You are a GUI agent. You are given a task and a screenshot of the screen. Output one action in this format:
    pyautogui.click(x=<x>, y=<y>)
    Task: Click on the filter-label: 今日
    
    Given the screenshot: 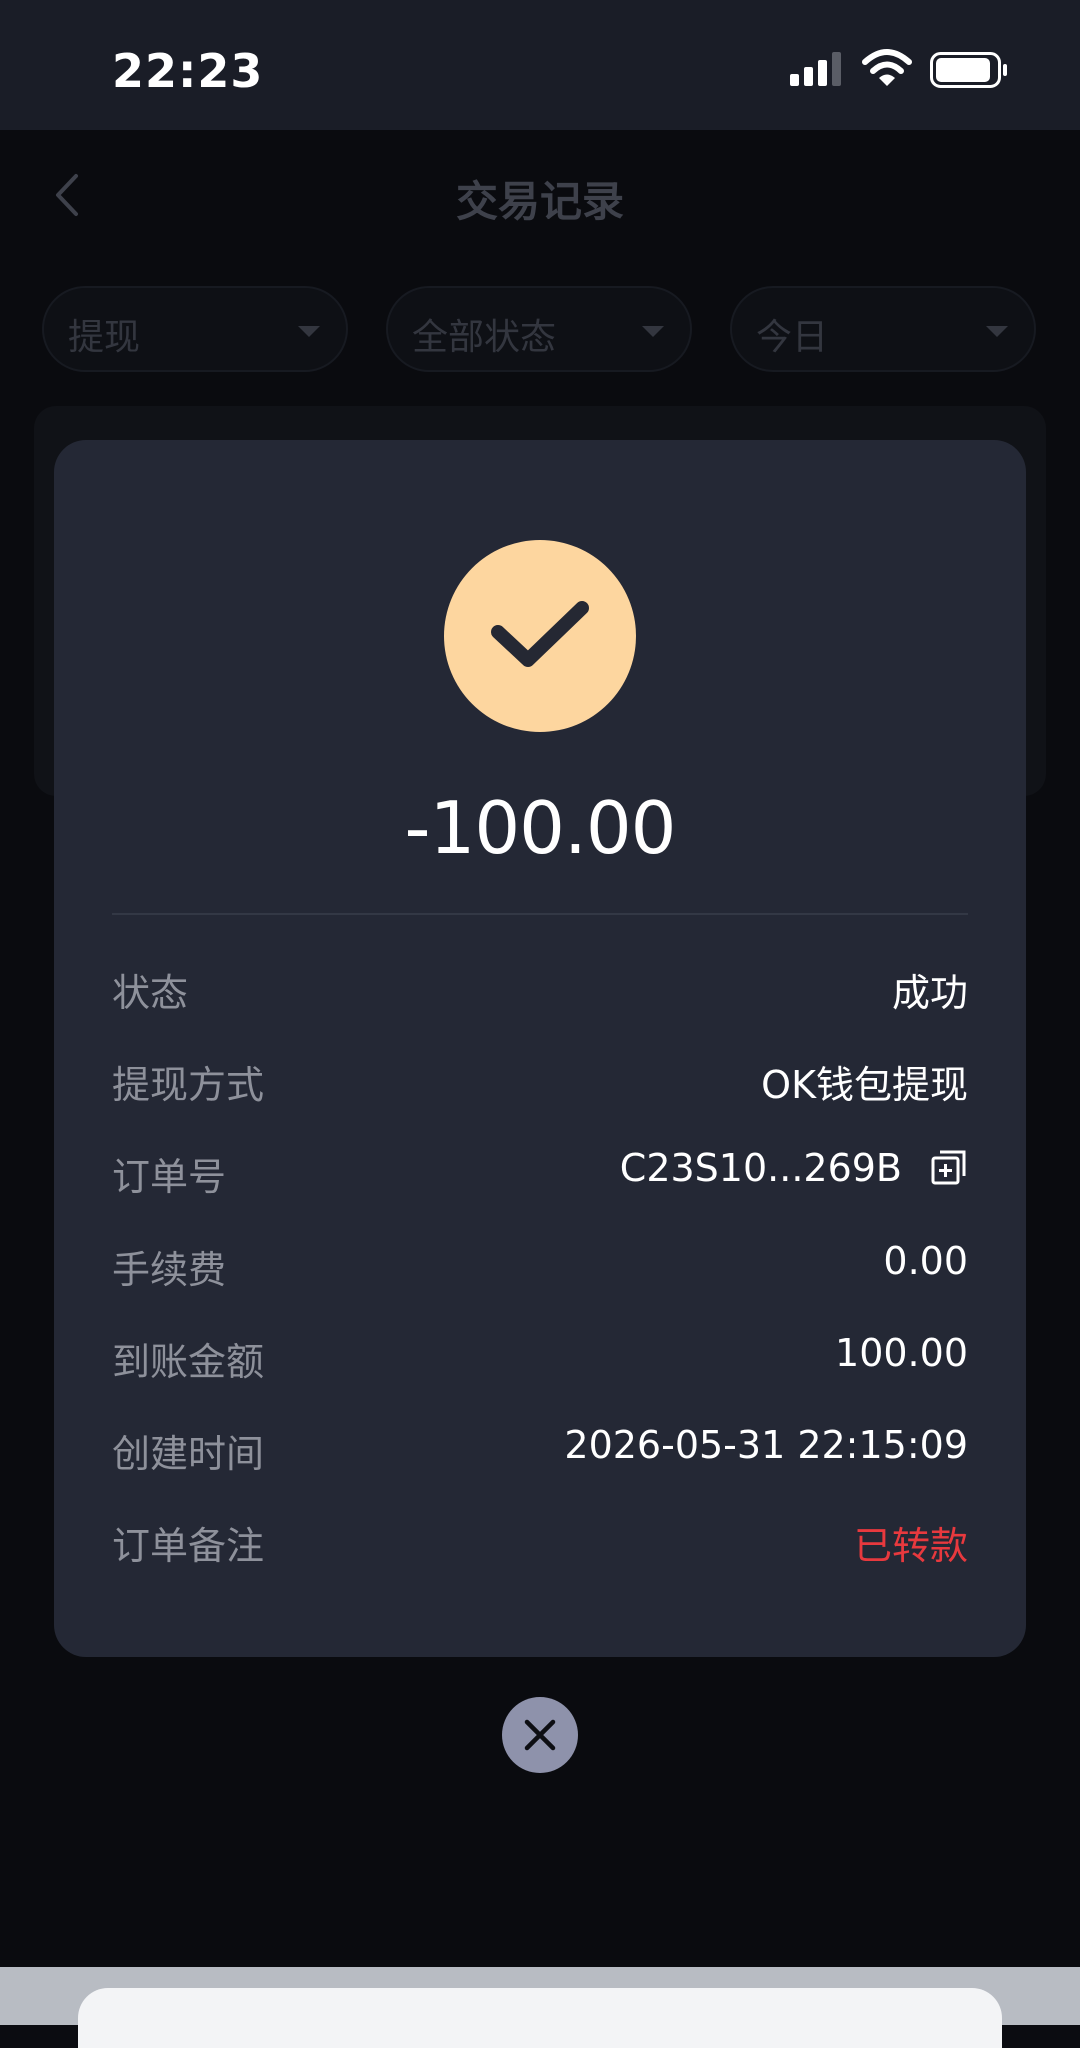 What is the action you would take?
    pyautogui.click(x=792, y=337)
    